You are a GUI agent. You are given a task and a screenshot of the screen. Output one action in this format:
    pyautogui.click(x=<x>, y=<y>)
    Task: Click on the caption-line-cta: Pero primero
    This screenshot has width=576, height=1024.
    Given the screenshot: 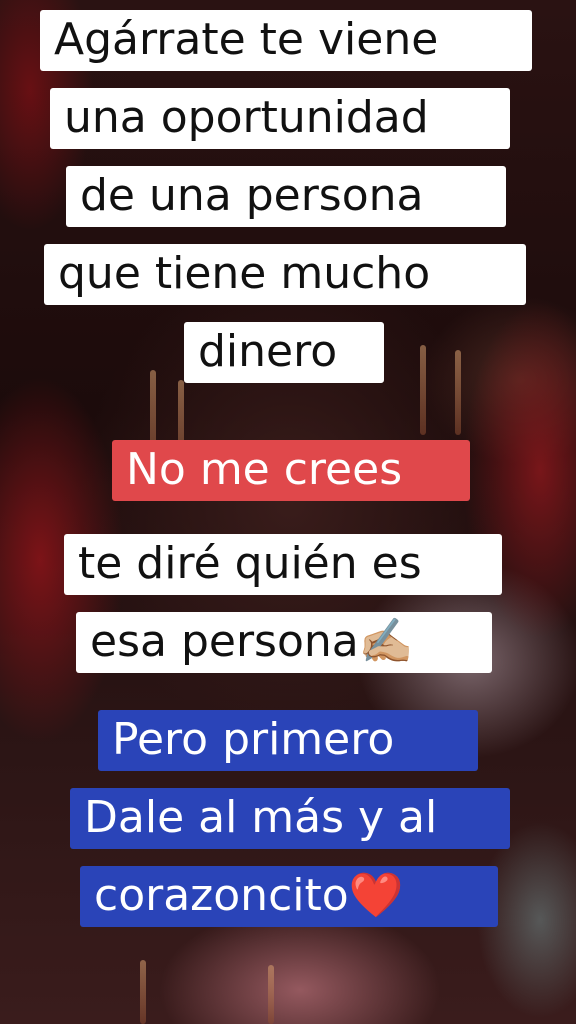 What is the action you would take?
    pyautogui.click(x=288, y=740)
    